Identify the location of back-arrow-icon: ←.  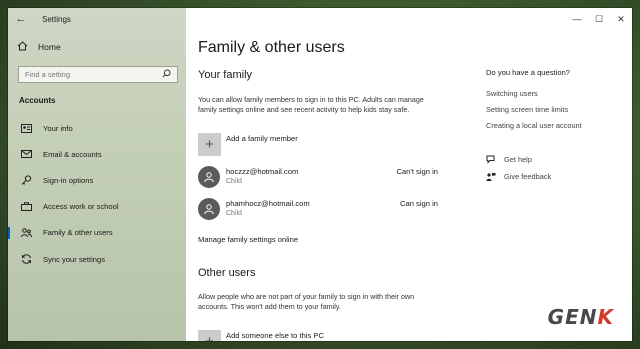
(21, 19).